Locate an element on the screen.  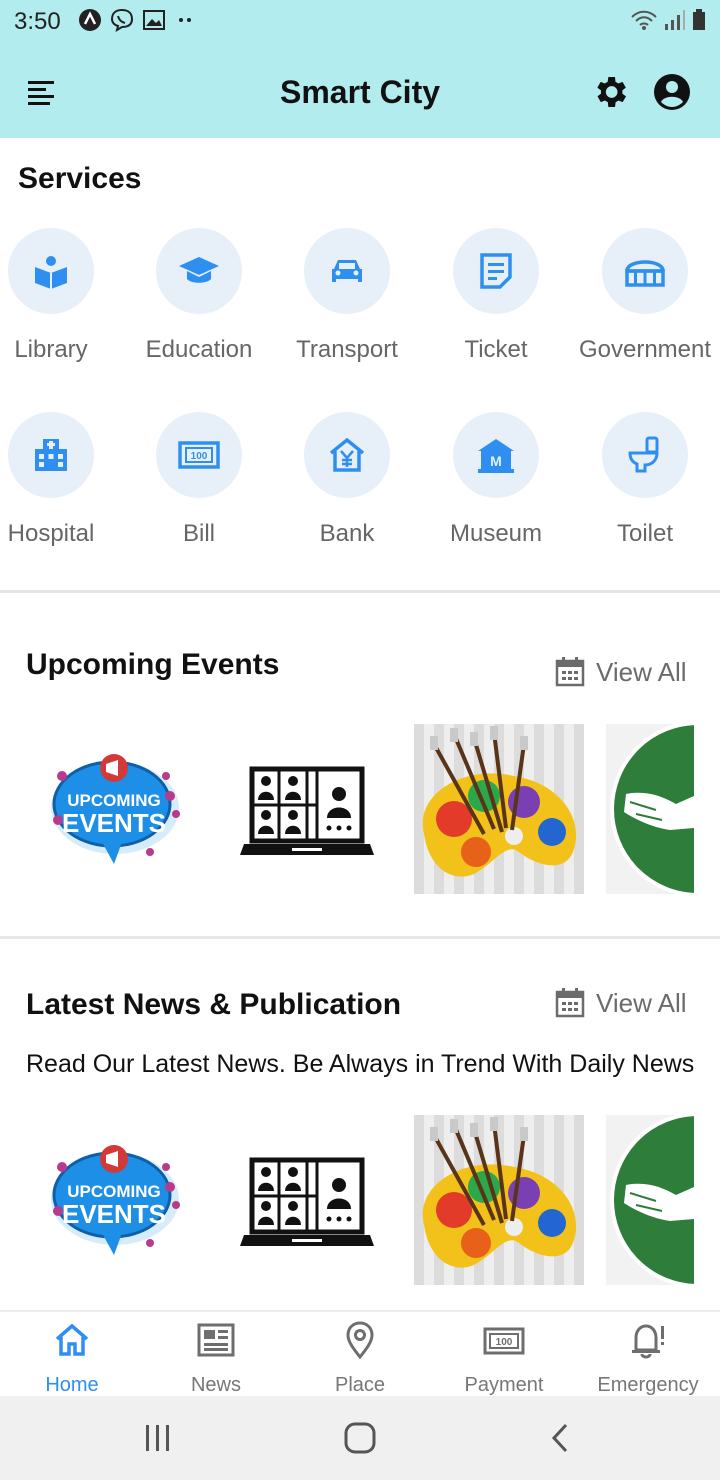
news-thumb-upcoming: UPCOMING EVENTS is located at coordinates (115, 1200).